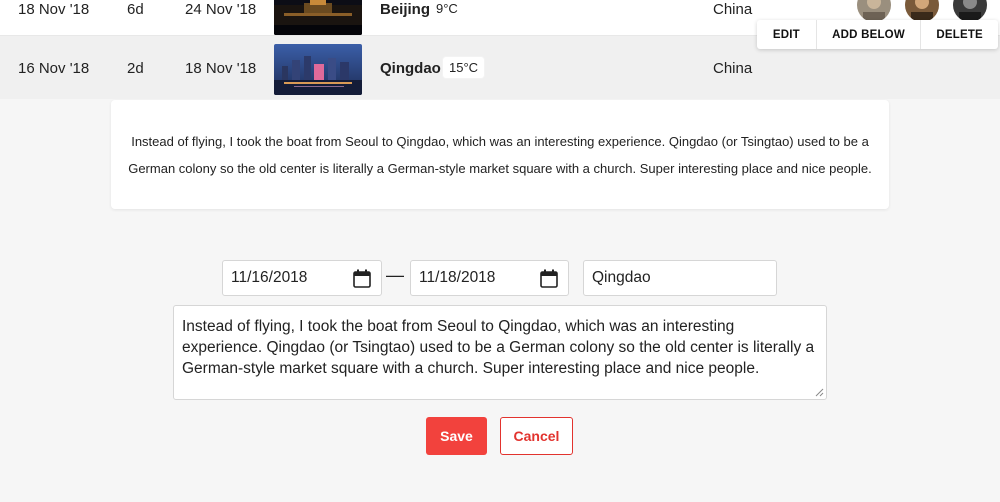 The image size is (1000, 502). What do you see at coordinates (869, 34) in the screenshot?
I see `add-below-button: ADD BELOW` at bounding box center [869, 34].